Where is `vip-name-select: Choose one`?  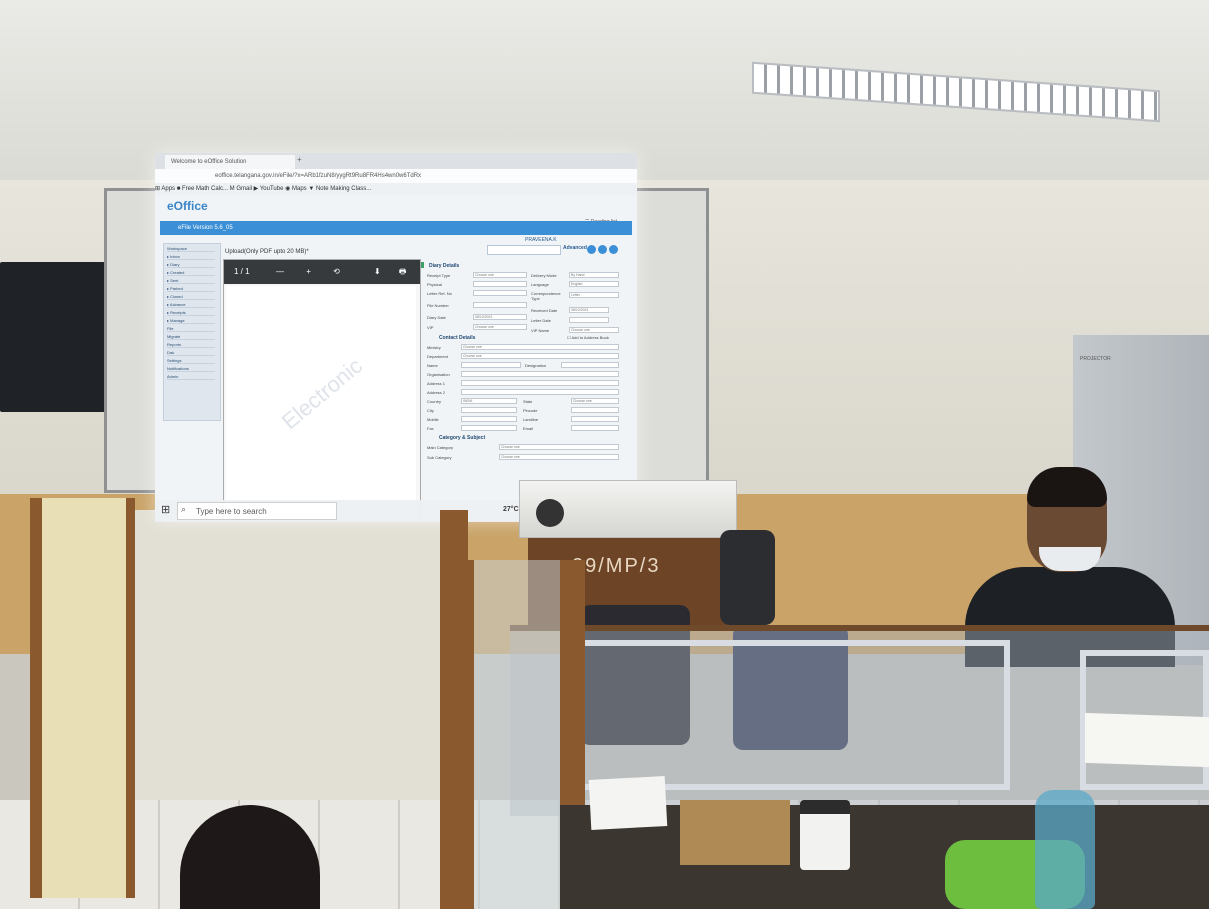
vip-name-select: Choose one is located at coordinates (594, 330).